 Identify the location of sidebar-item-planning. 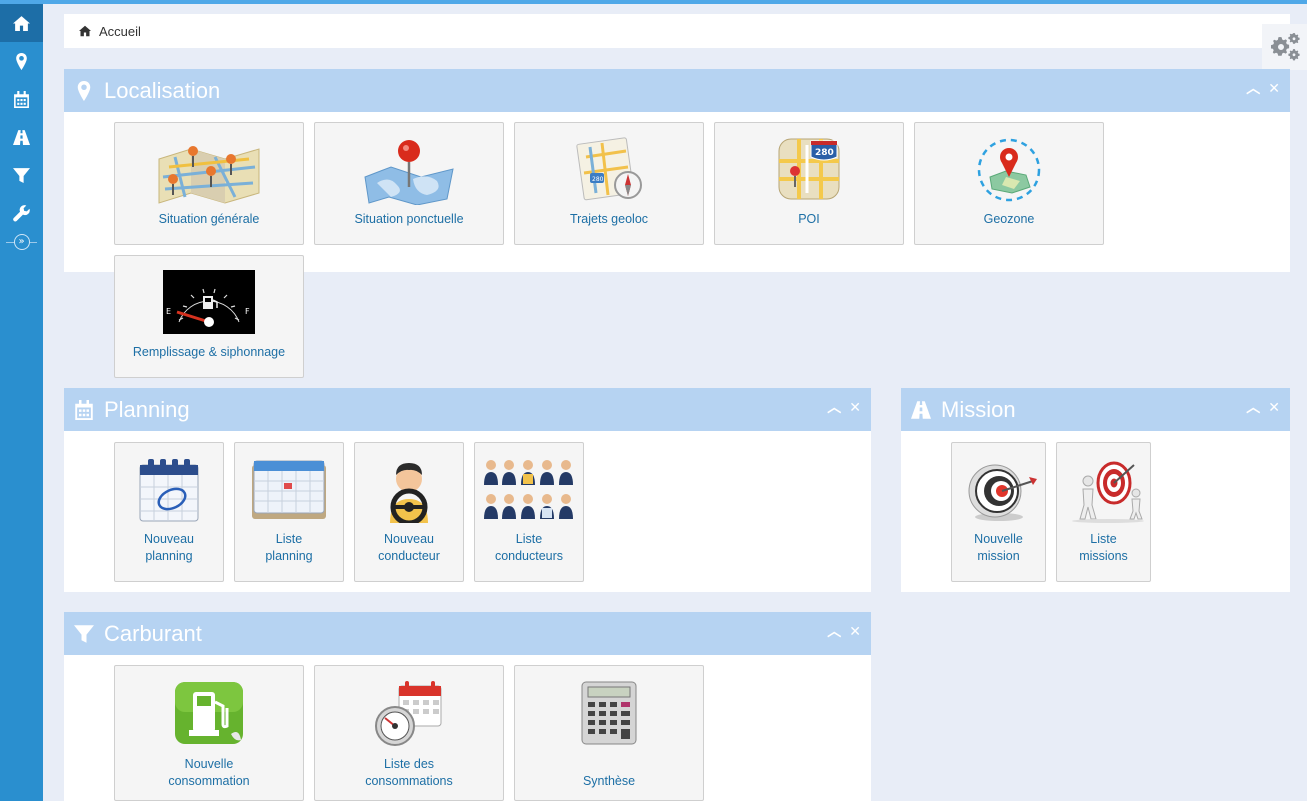
(21, 99).